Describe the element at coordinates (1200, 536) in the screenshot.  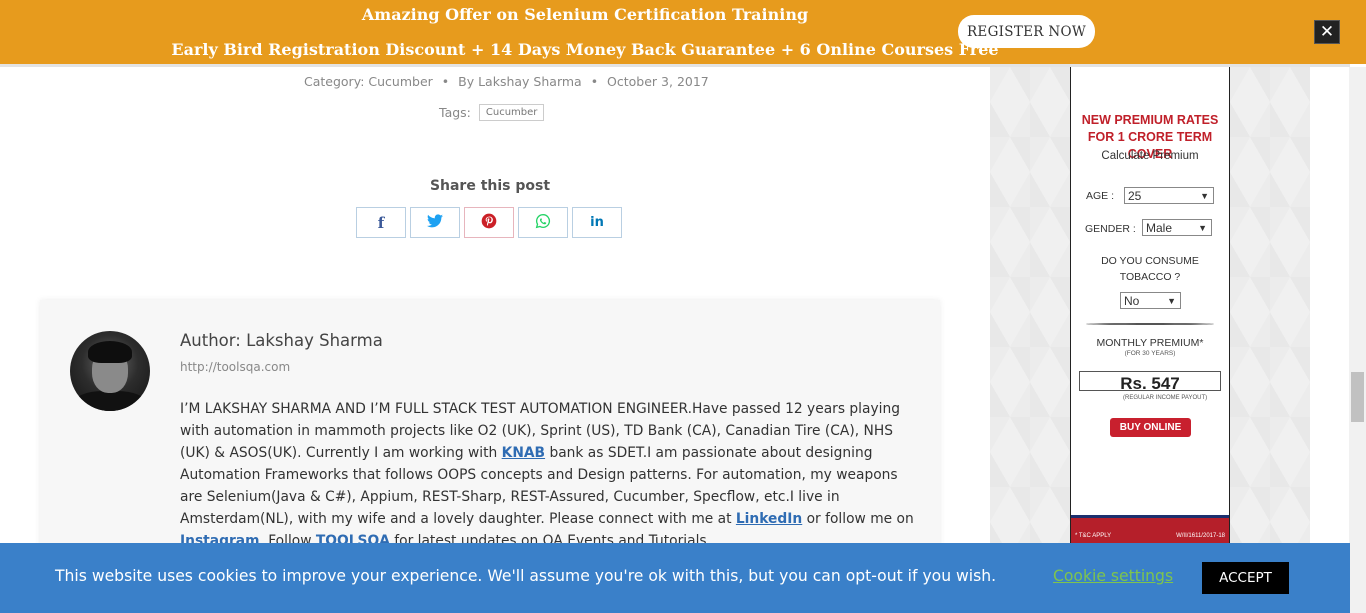
I see `ad-code-label: W/II/1611/2017-18` at that location.